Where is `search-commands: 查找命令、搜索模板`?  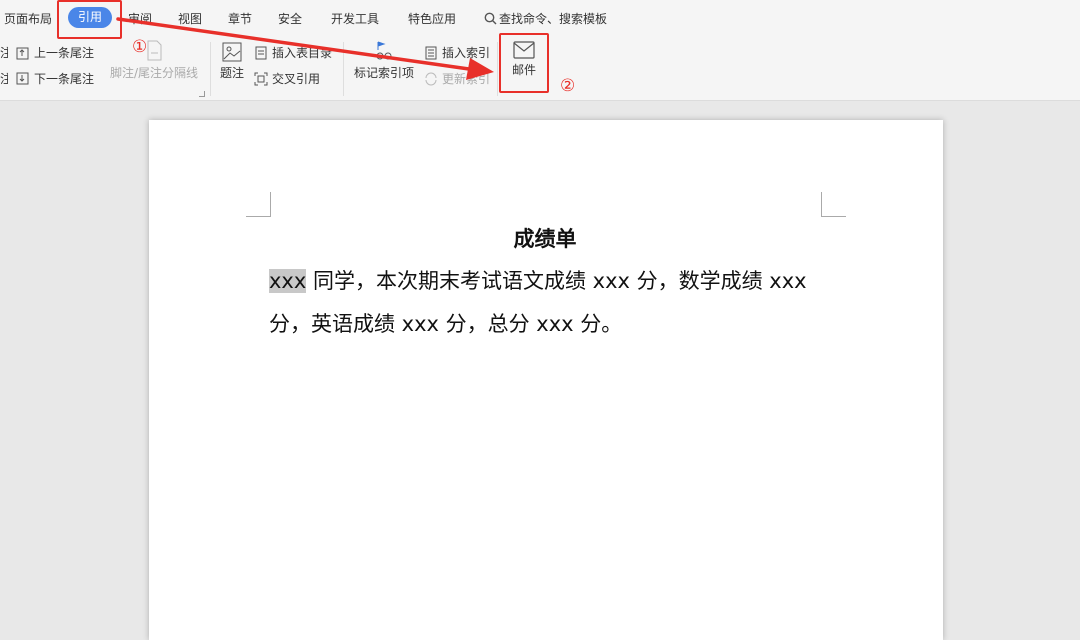
search-commands: 查找命令、搜索模板 is located at coordinates (545, 18).